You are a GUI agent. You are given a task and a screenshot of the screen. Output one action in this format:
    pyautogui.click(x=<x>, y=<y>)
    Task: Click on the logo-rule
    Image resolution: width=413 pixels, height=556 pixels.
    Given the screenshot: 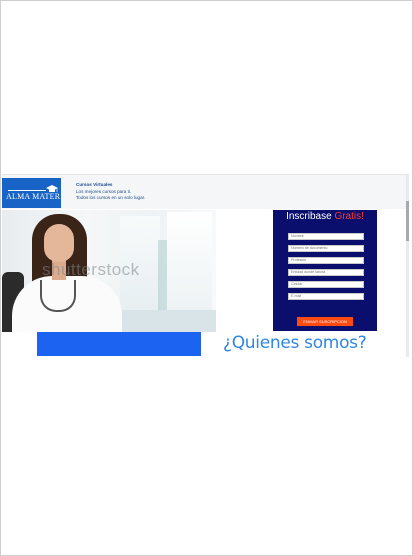 What is the action you would take?
    pyautogui.click(x=27, y=190)
    